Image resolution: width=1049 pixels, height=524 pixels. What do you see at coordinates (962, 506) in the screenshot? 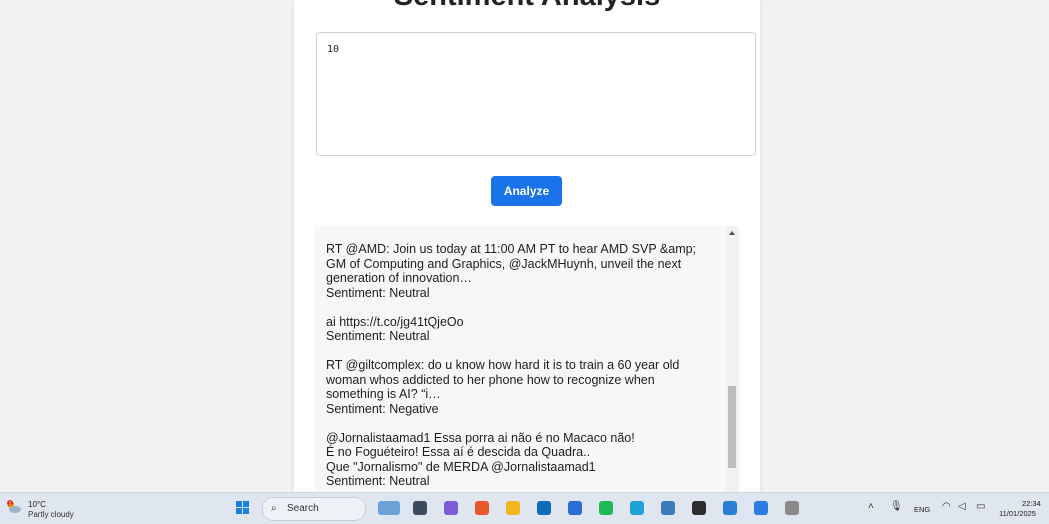
I see `volume-icon: ◁` at bounding box center [962, 506].